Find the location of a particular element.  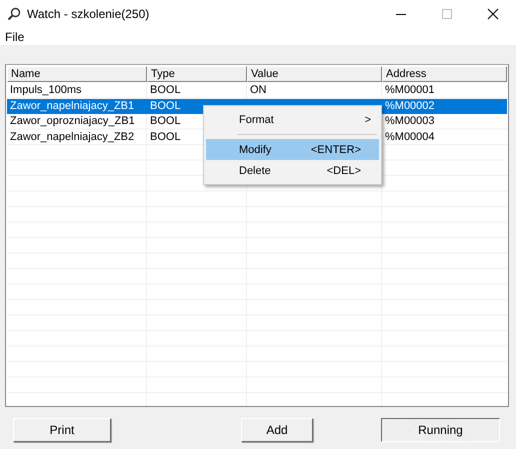

table-cell: ON is located at coordinates (314, 90).